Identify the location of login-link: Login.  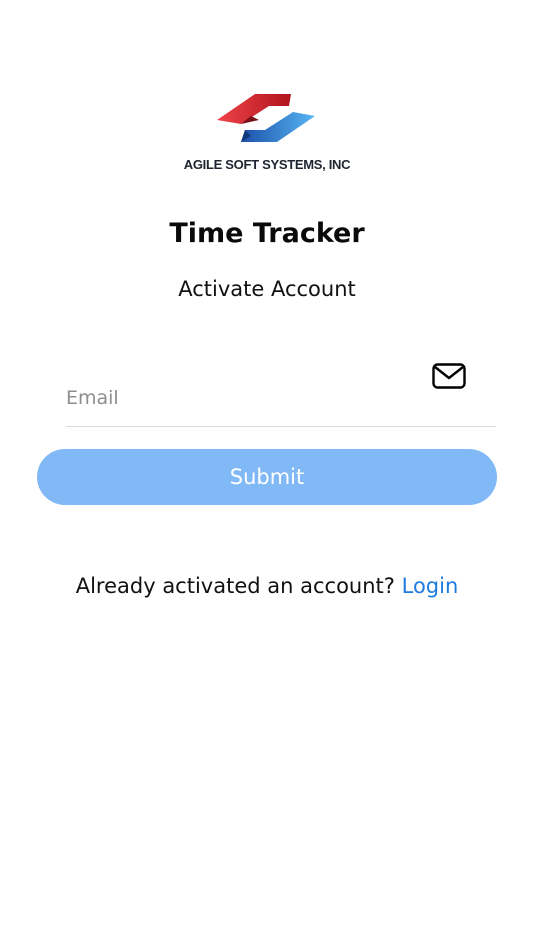
(430, 586).